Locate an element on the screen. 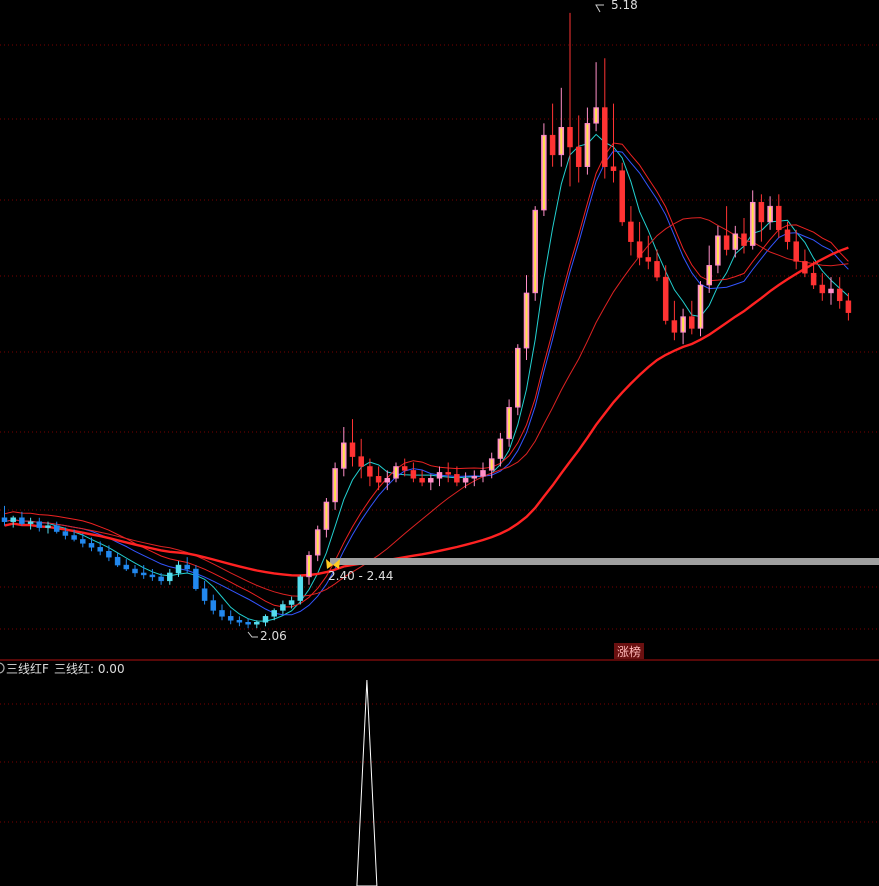  high-label: 5.18 is located at coordinates (624, 6).